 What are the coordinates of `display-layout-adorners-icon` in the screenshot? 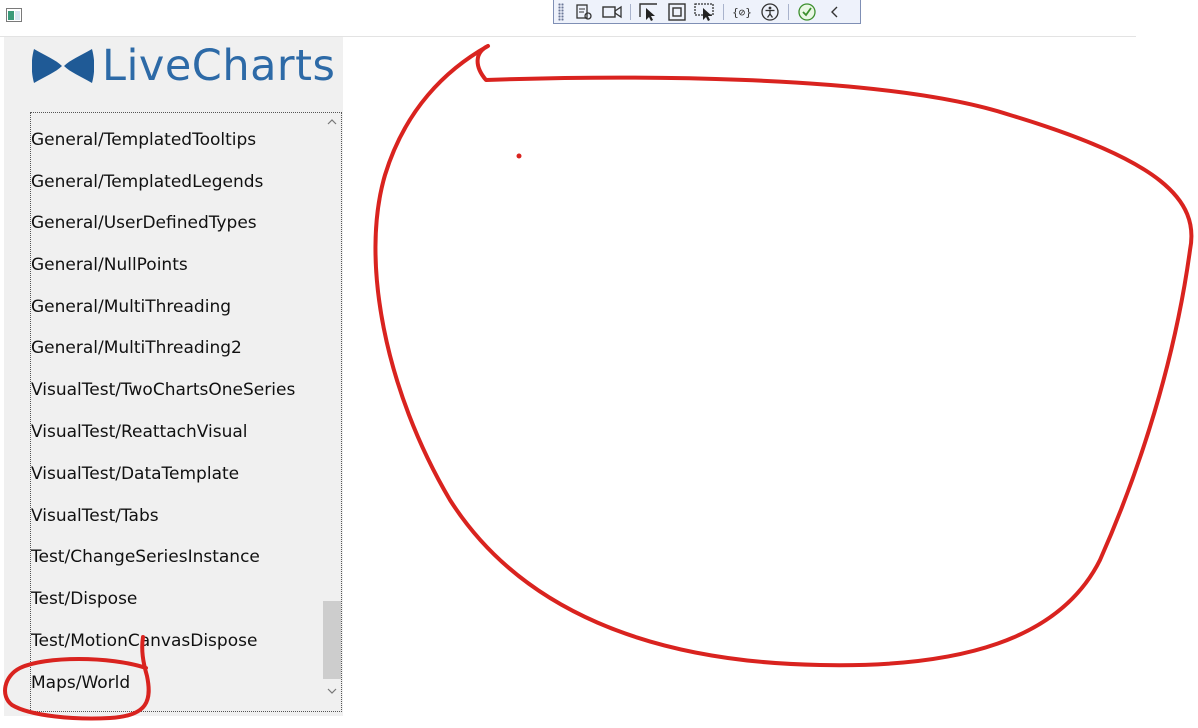 It's located at (677, 12).